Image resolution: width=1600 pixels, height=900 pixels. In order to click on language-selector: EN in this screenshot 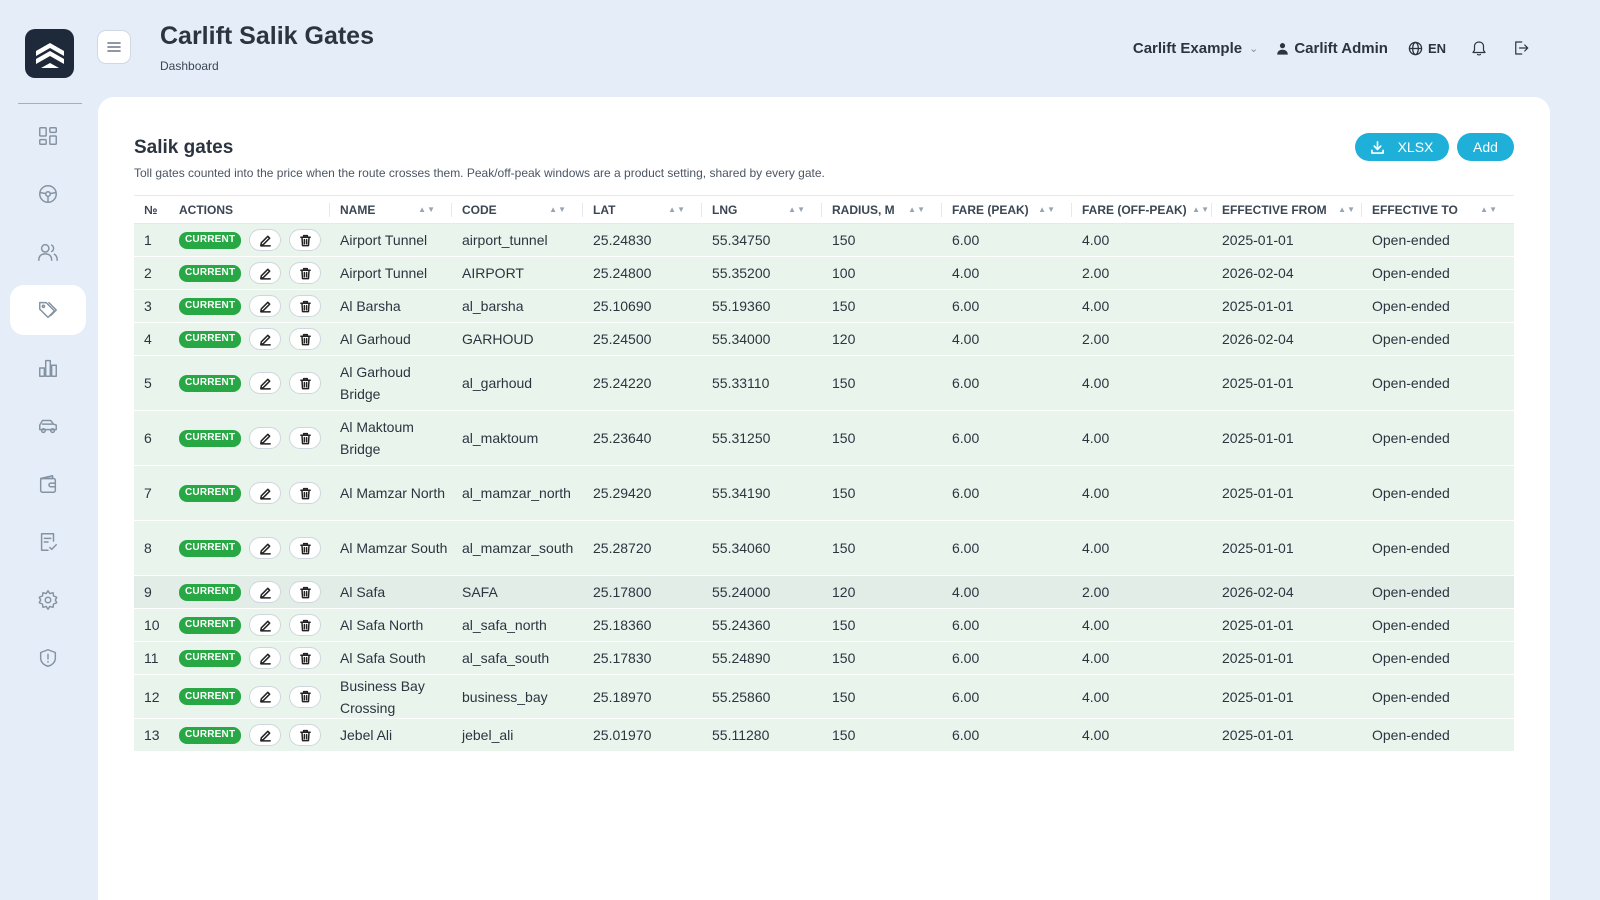, I will do `click(1427, 48)`.